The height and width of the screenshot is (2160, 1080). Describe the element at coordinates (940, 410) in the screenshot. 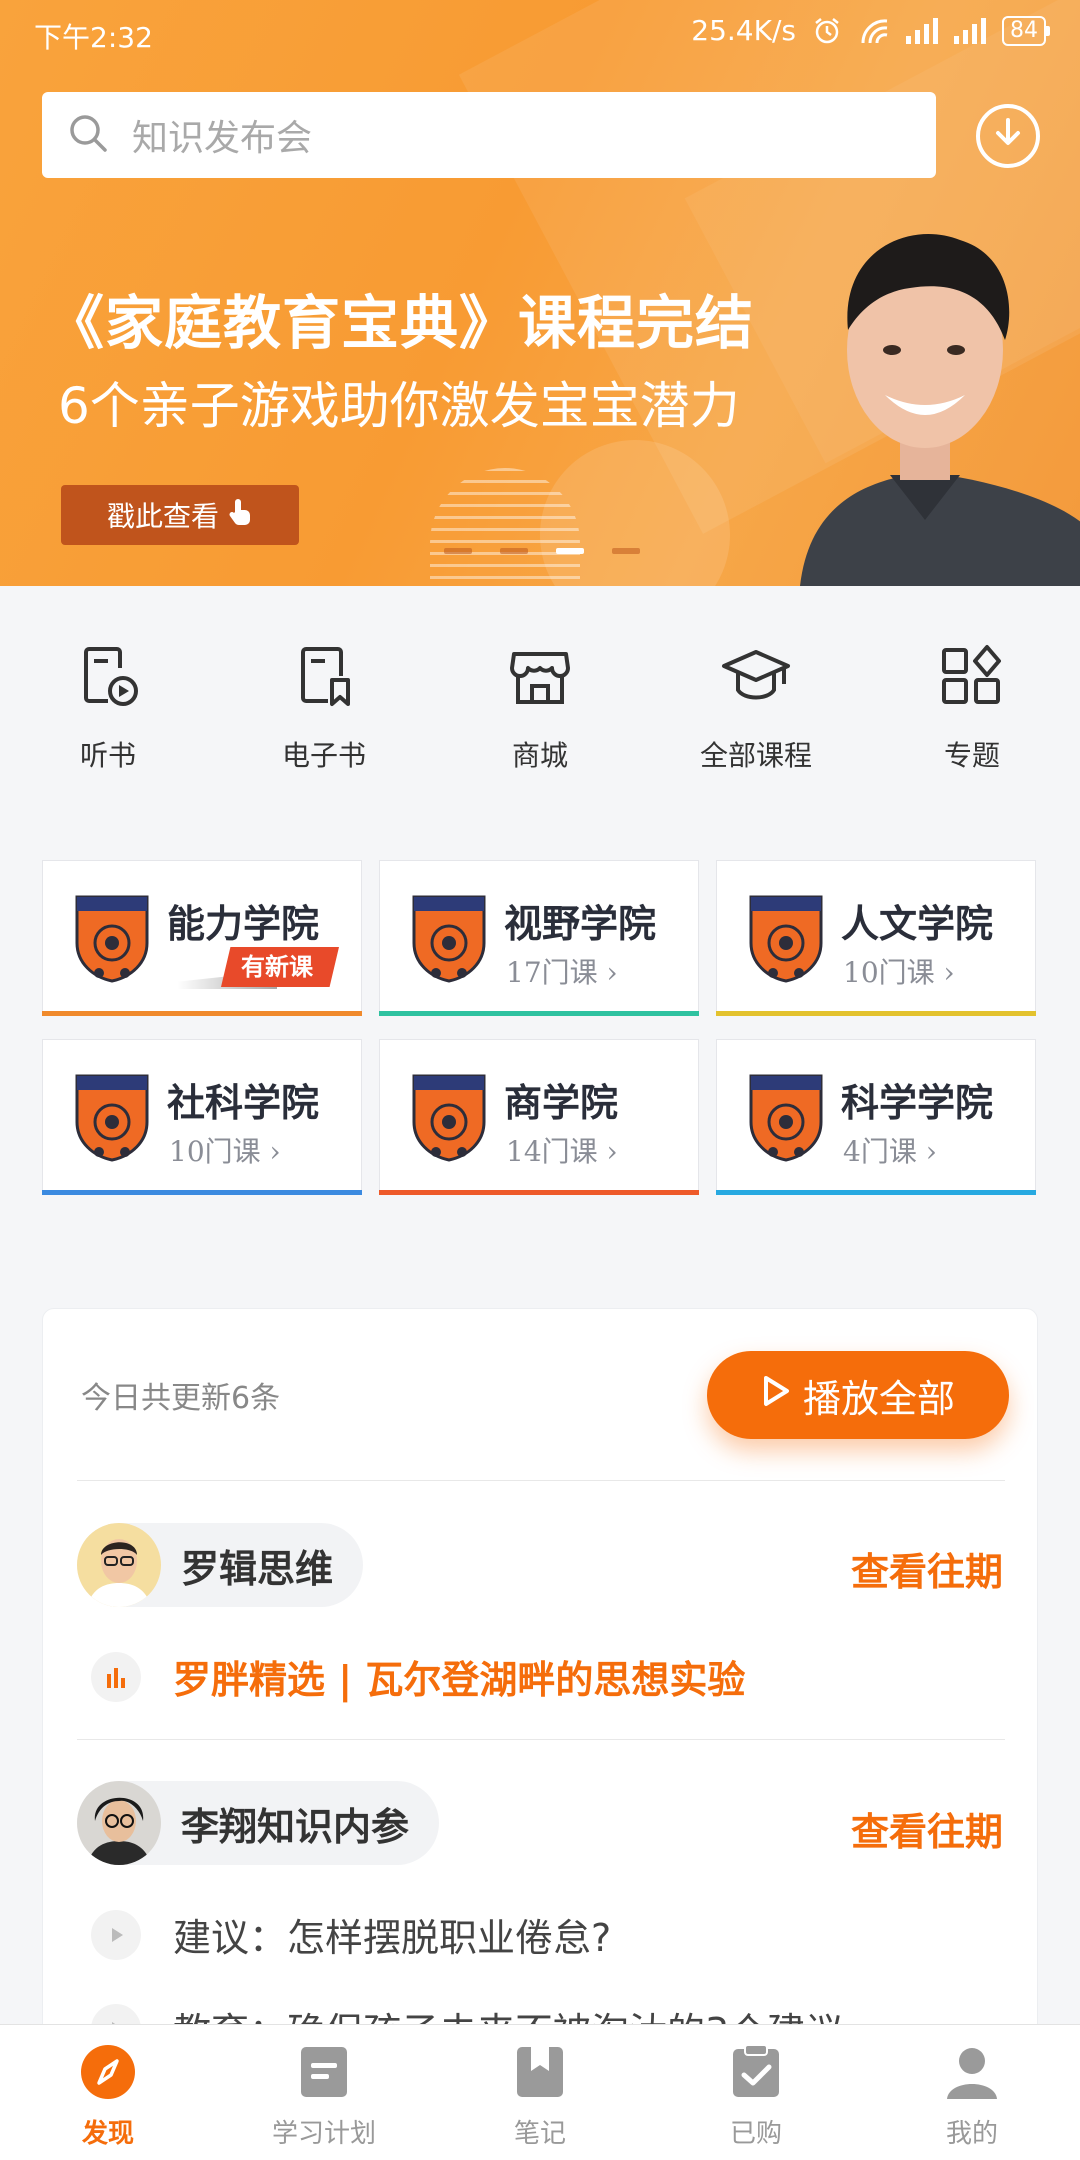

I see `instructor-photo` at that location.